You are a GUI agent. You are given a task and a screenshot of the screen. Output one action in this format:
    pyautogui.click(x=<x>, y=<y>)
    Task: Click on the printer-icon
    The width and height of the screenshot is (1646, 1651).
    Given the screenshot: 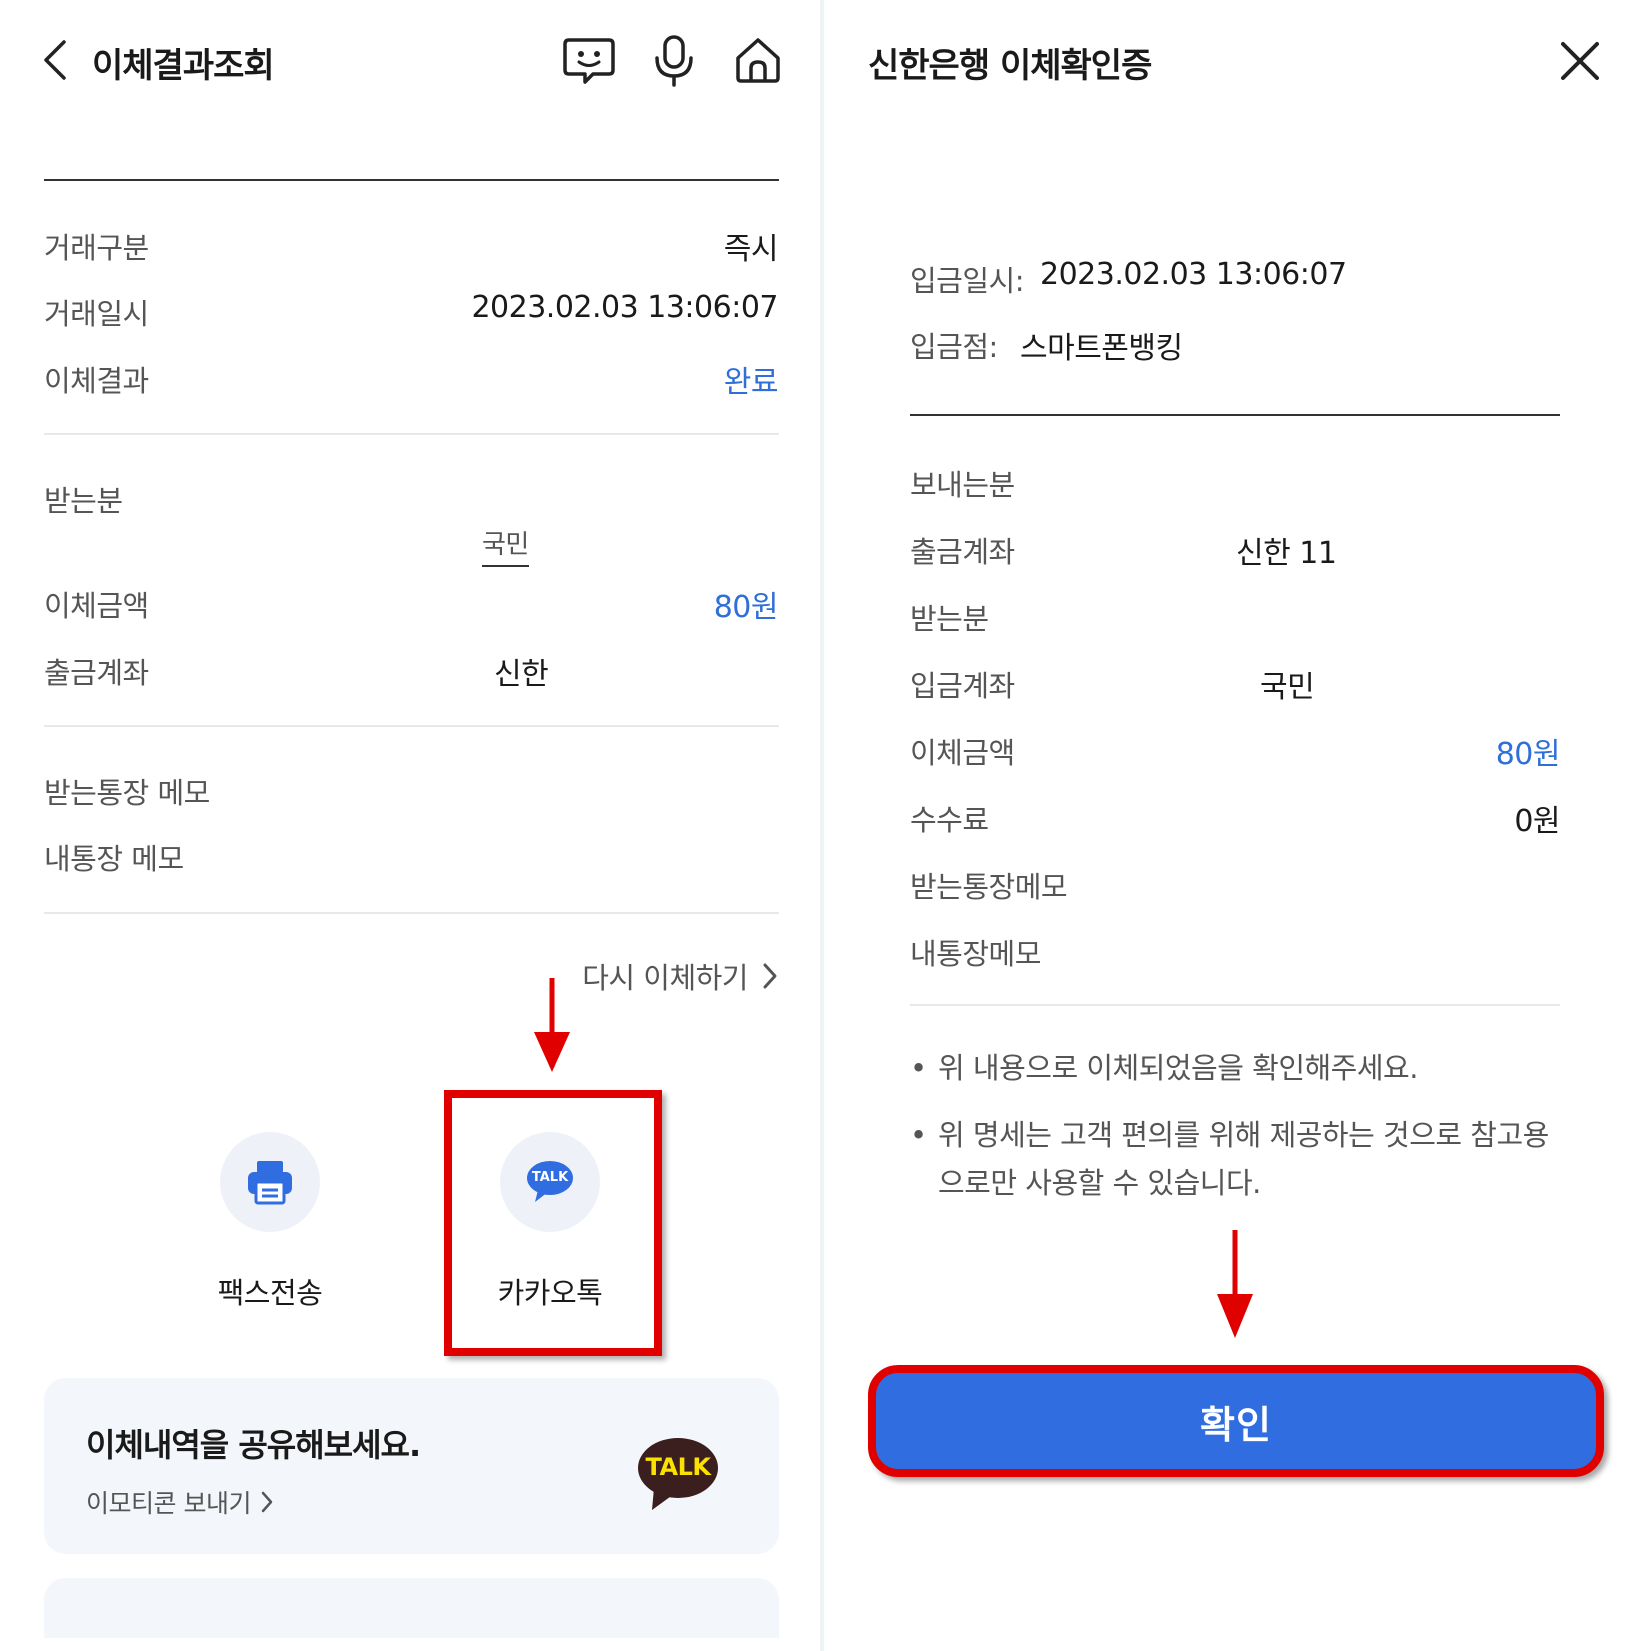 What is the action you would take?
    pyautogui.click(x=270, y=1183)
    